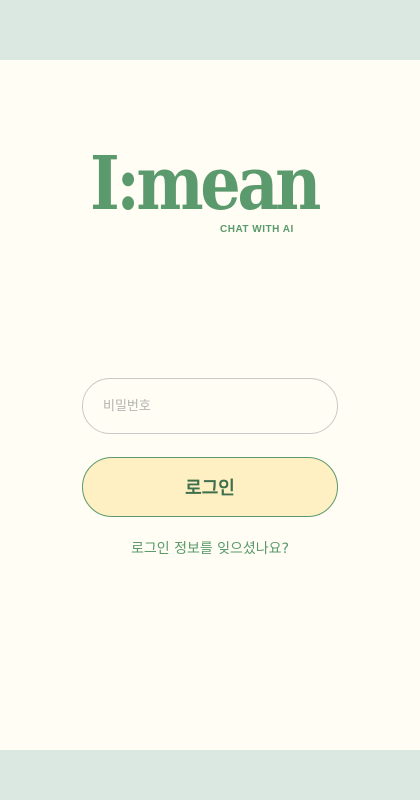 The height and width of the screenshot is (800, 420). I want to click on password-input, so click(210, 406).